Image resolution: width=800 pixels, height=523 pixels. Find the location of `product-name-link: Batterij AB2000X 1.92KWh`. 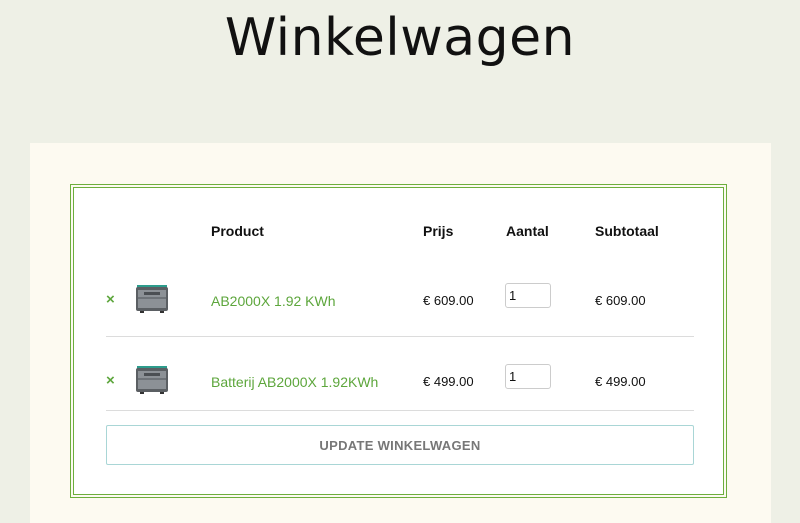

product-name-link: Batterij AB2000X 1.92KWh is located at coordinates (294, 382).